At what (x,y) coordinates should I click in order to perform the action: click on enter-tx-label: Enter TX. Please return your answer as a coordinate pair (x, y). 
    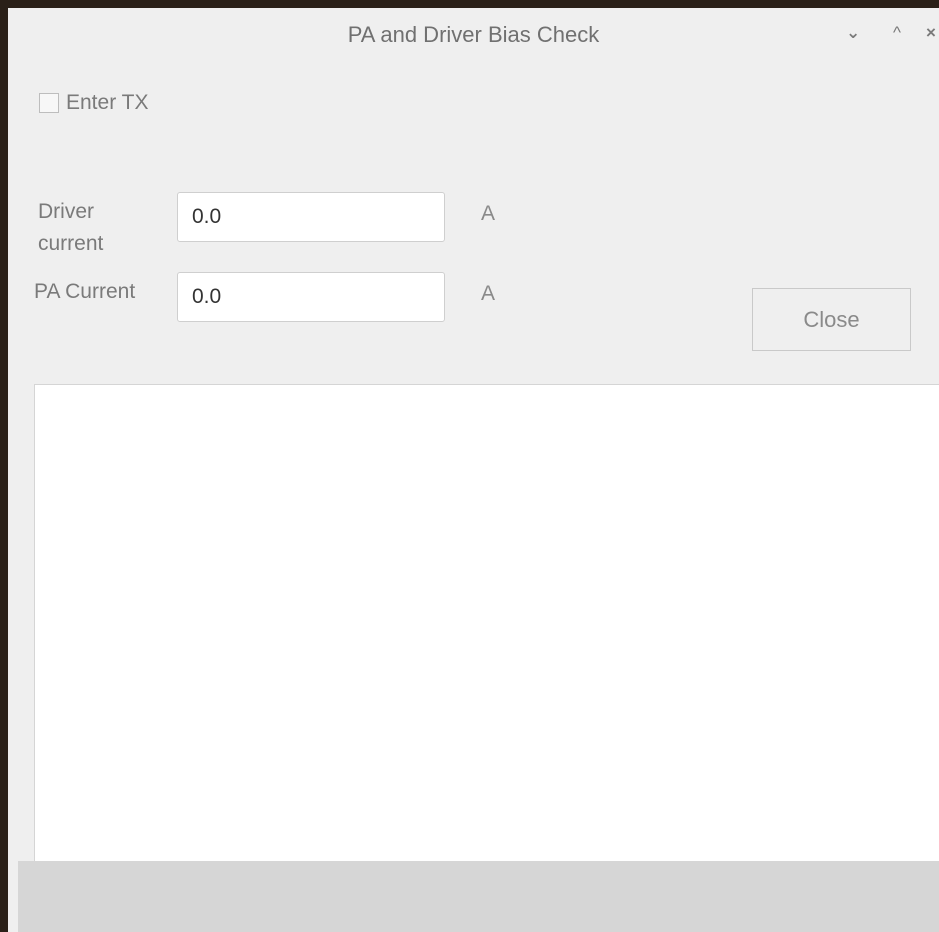
    Looking at the image, I should click on (107, 103).